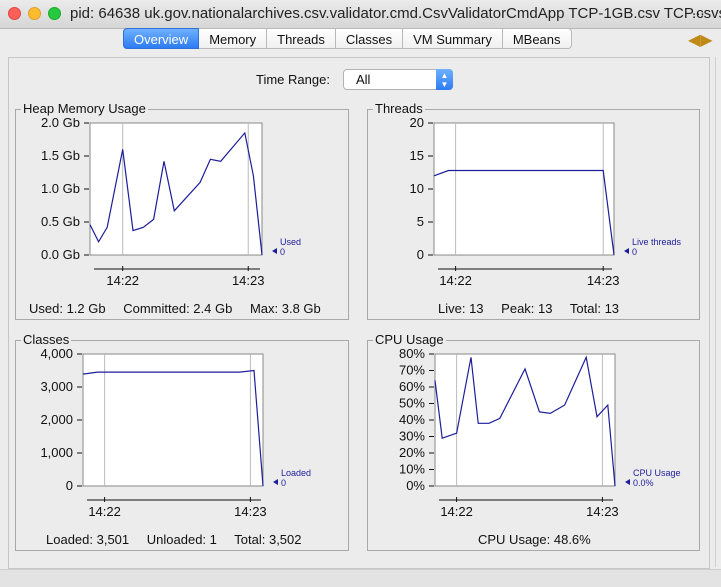 This screenshot has height=587, width=721. What do you see at coordinates (657, 242) in the screenshot?
I see `legend-series-name: Live threads` at bounding box center [657, 242].